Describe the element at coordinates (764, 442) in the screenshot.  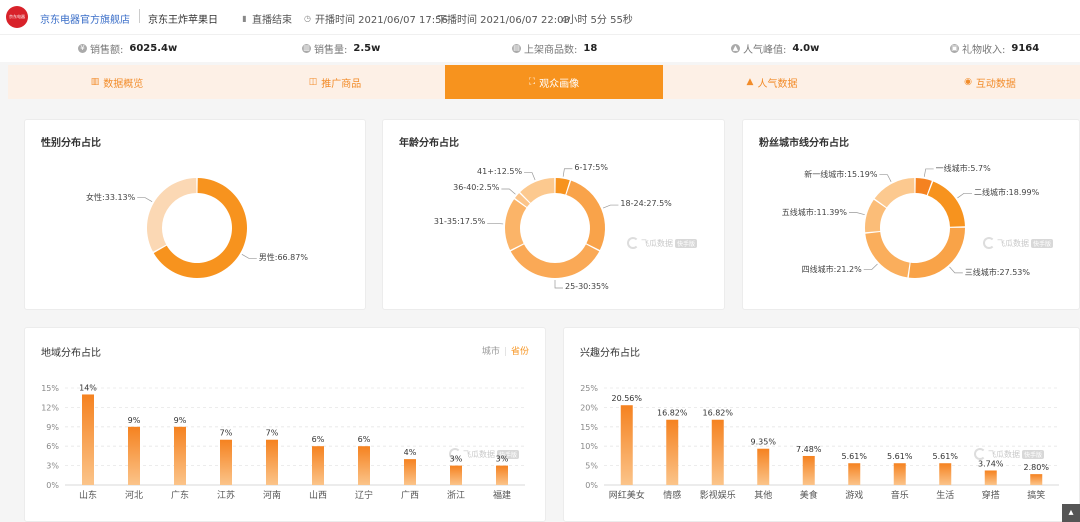
I see `bar-value-label: 9.35%` at that location.